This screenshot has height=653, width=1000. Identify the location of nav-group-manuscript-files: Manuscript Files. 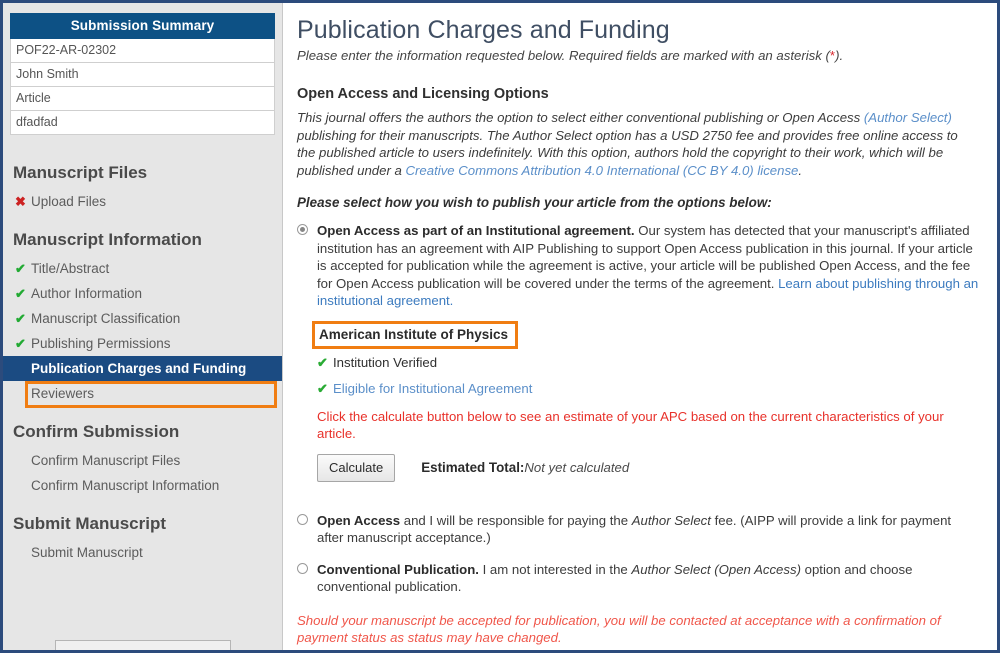
(80, 172).